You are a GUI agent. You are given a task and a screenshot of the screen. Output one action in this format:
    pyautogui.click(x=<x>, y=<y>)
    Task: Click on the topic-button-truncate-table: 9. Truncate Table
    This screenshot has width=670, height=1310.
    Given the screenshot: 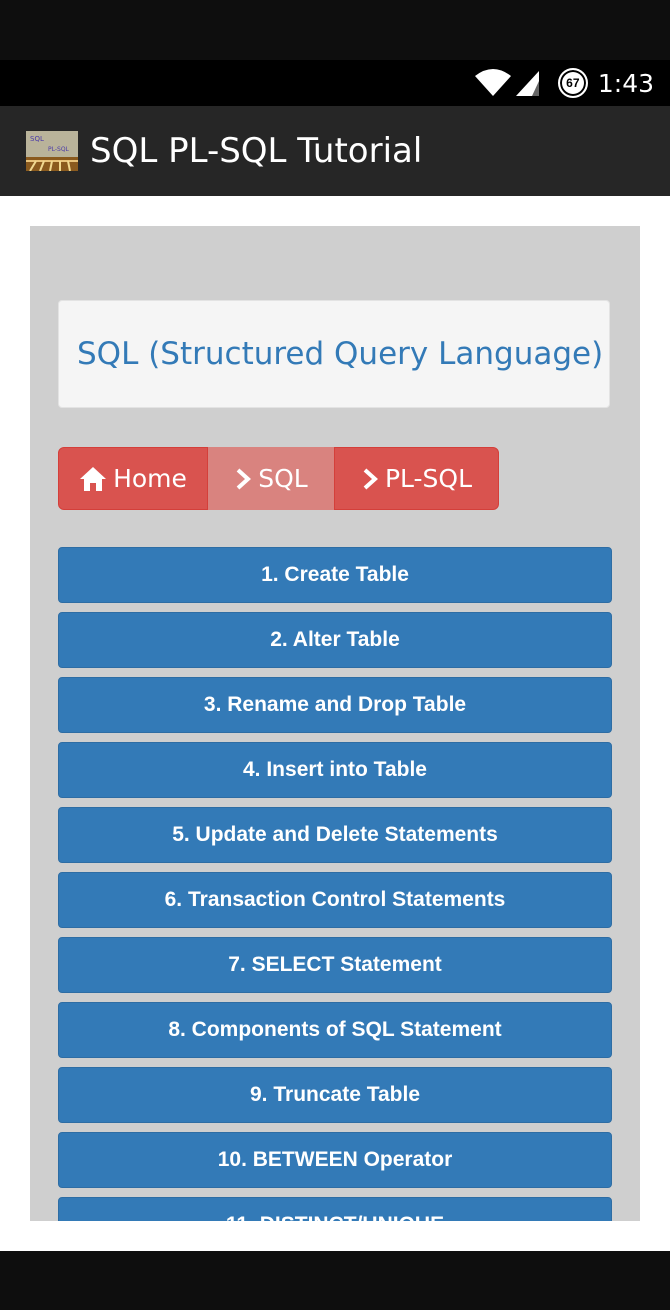 What is the action you would take?
    pyautogui.click(x=335, y=1095)
    